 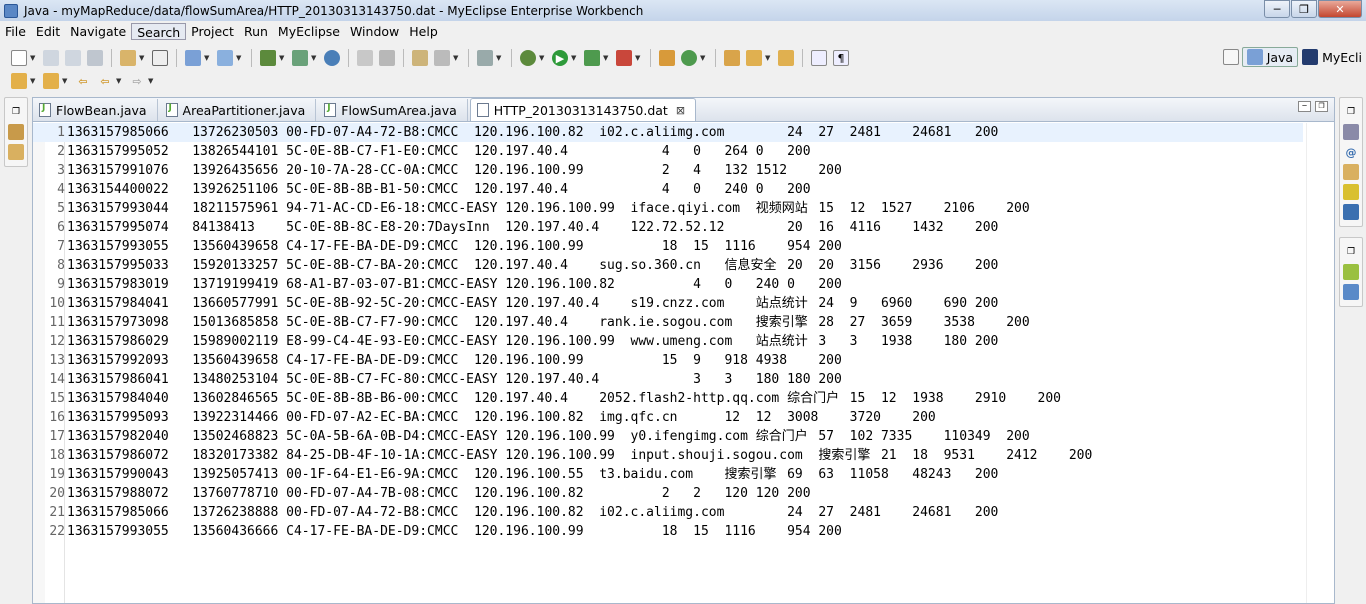 What do you see at coordinates (393, 110) in the screenshot?
I see `tab-flowsumarea-java: FlowSumArea.java` at bounding box center [393, 110].